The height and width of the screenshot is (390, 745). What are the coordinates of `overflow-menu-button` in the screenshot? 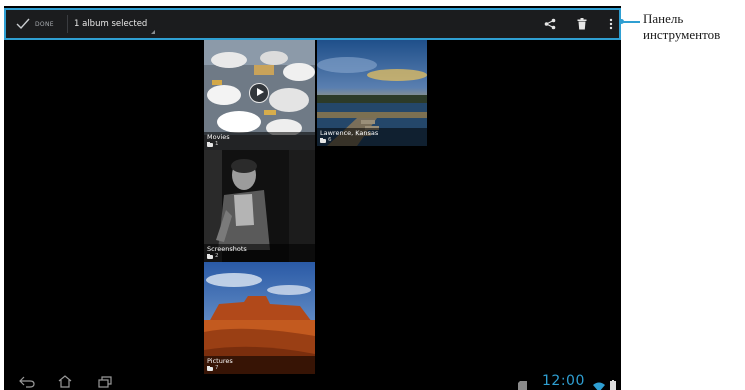 It's located at (609, 24).